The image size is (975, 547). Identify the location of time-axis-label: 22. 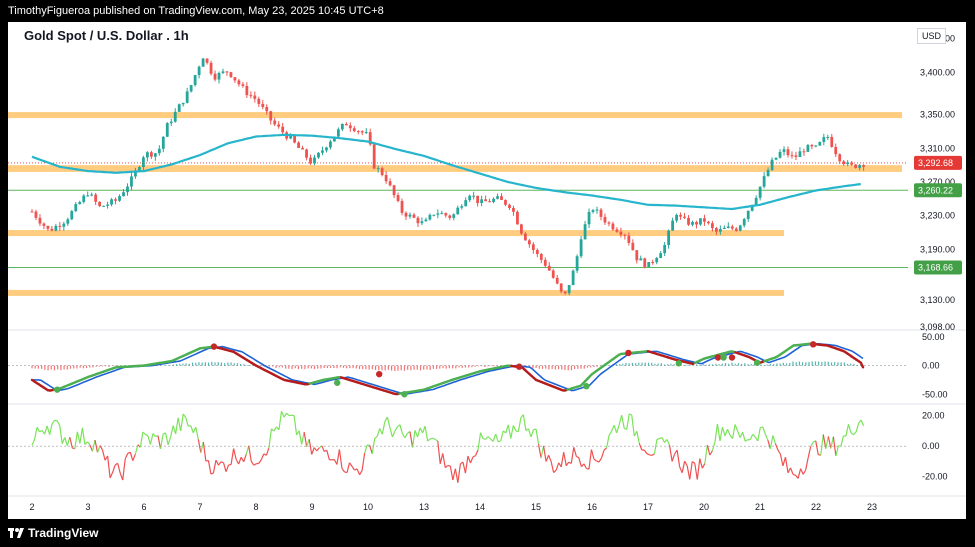
(816, 507).